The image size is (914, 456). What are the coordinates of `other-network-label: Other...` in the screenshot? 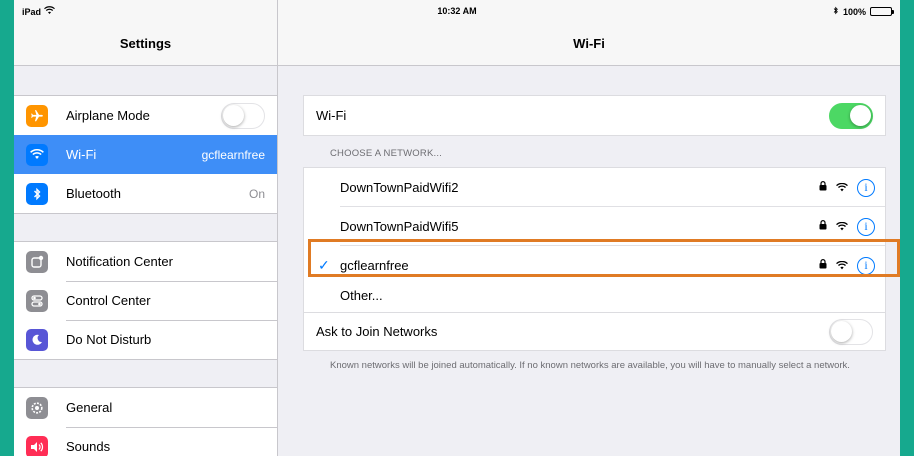 It's located at (361, 295).